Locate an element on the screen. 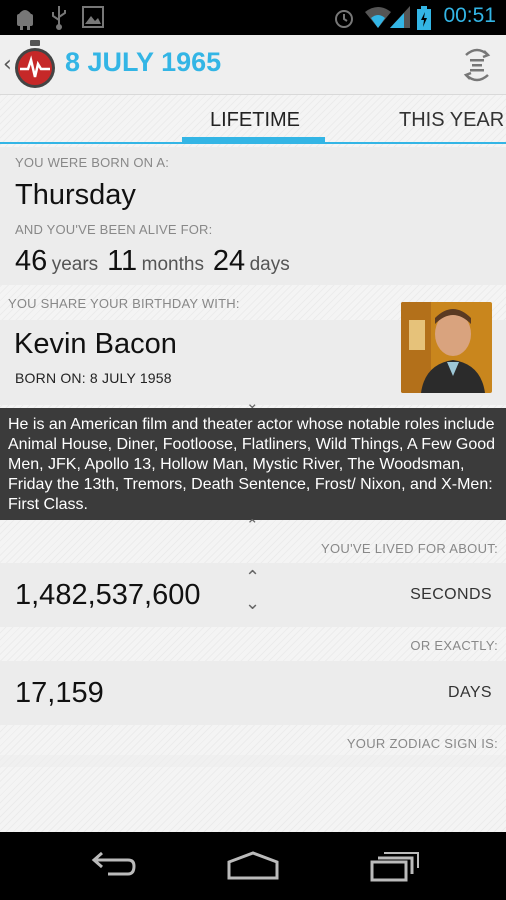  years-unit: years is located at coordinates (75, 264).